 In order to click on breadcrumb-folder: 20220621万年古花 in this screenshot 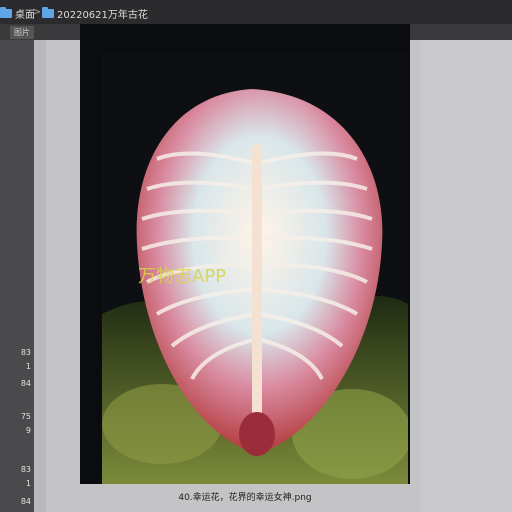, I will do `click(95, 13)`.